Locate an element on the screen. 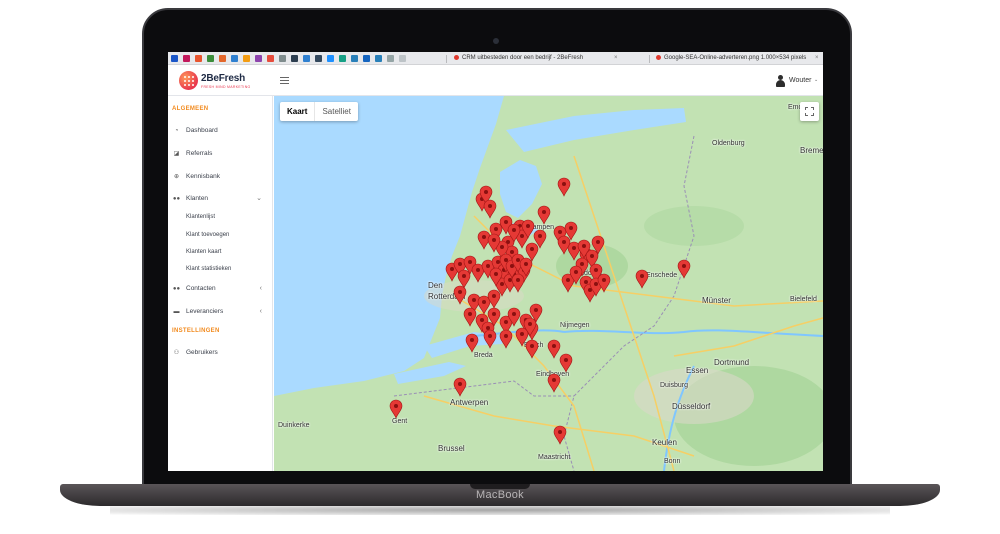 Image resolution: width=1000 pixels, height=534 pixels. sidebar-subitem-klant-toevoegen: Klant toevoegen is located at coordinates (207, 235).